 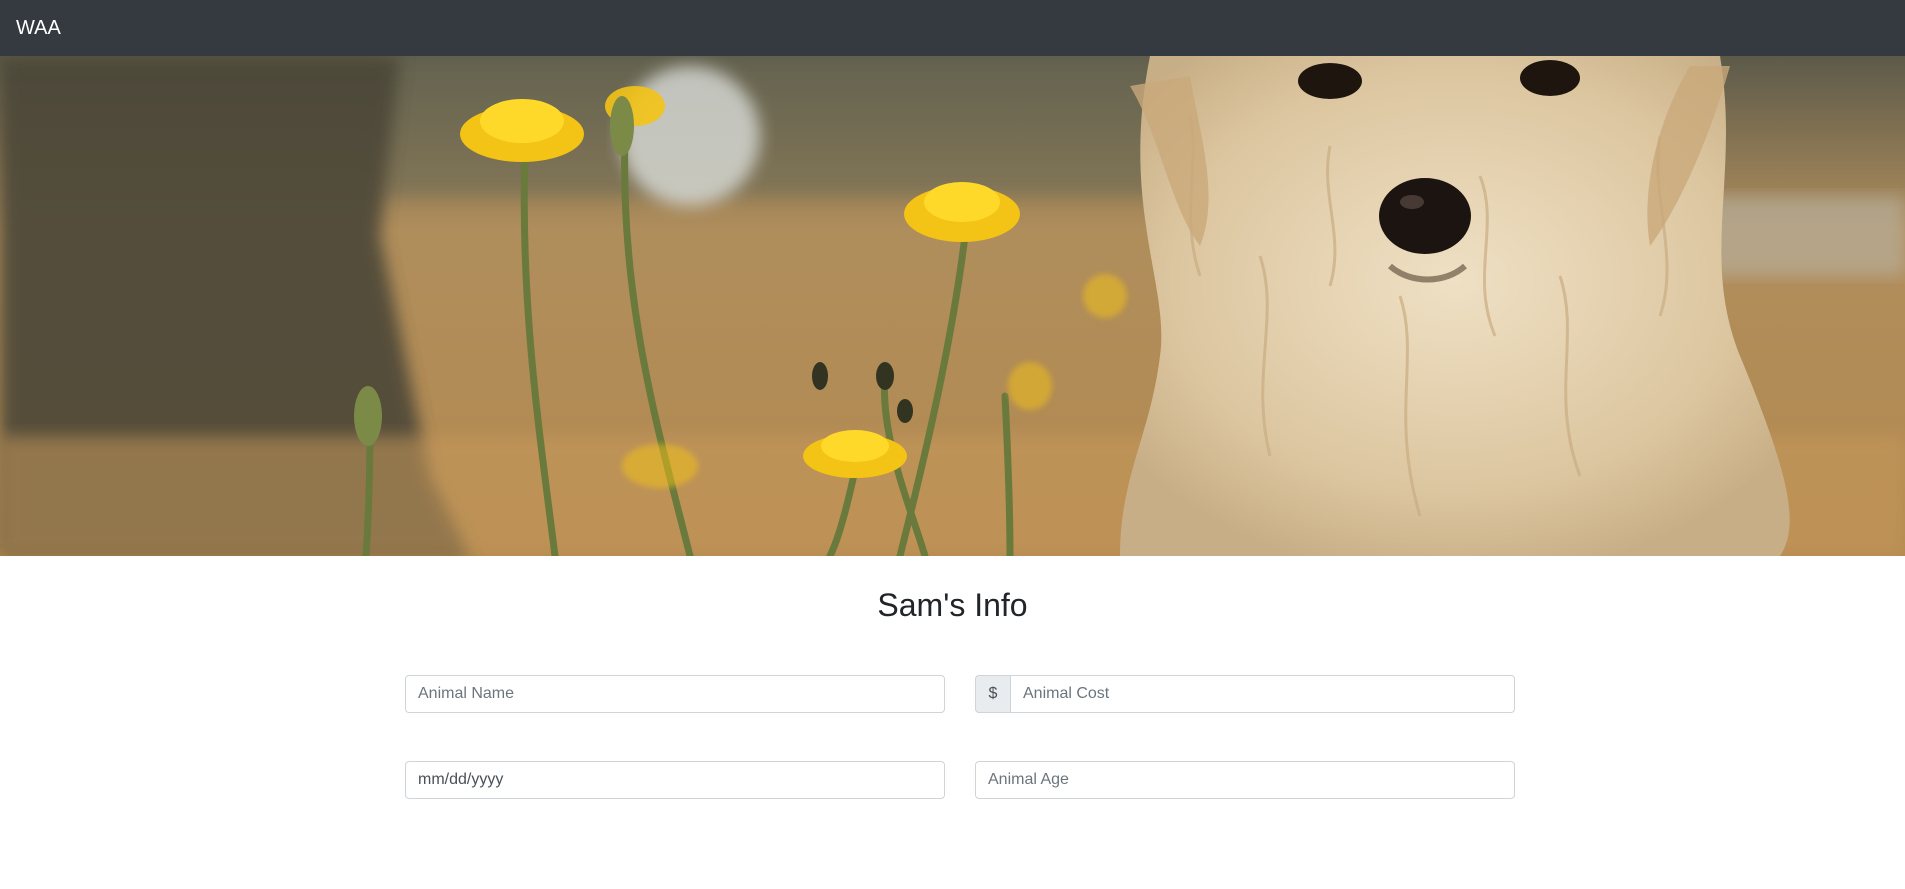 I want to click on animal-cost-group: $, so click(x=1245, y=694).